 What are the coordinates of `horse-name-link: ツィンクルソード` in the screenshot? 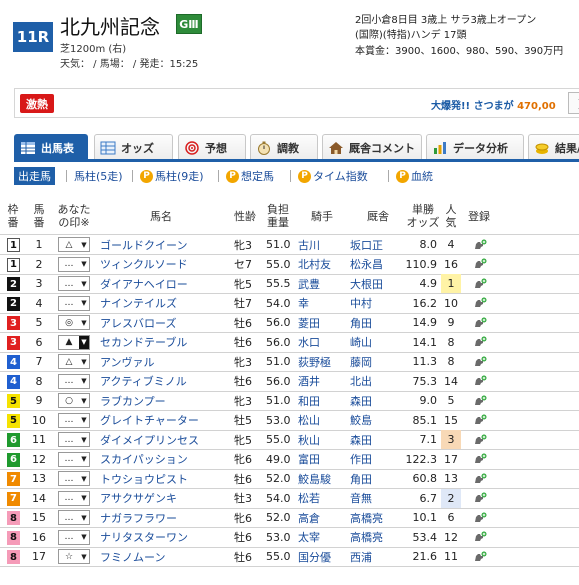 It's located at (163, 265).